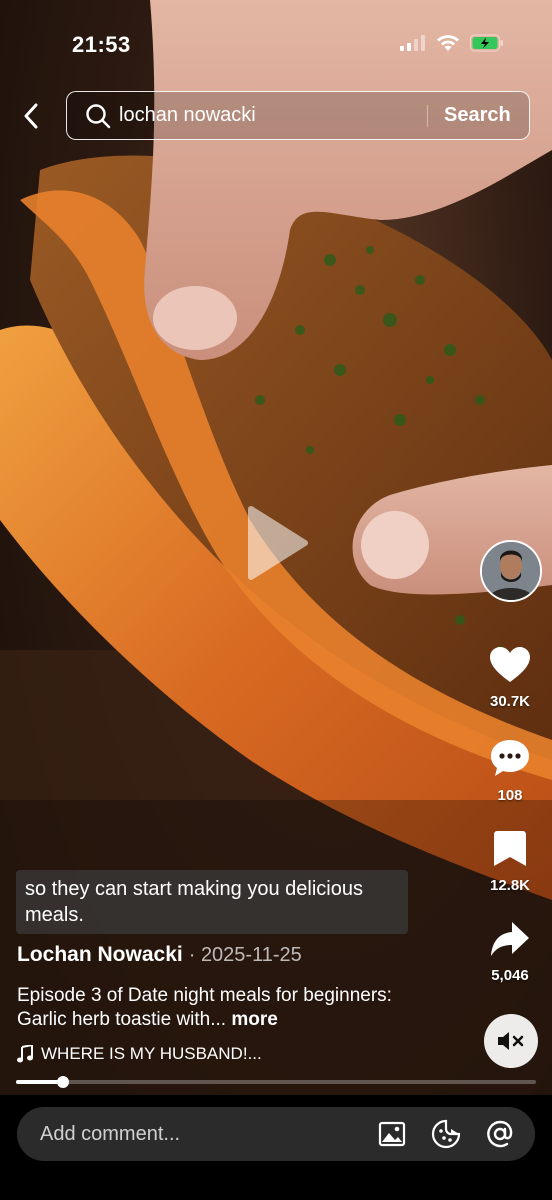 The width and height of the screenshot is (552, 1200). Describe the element at coordinates (510, 701) in the screenshot. I see `like-count: 30.7K` at that location.